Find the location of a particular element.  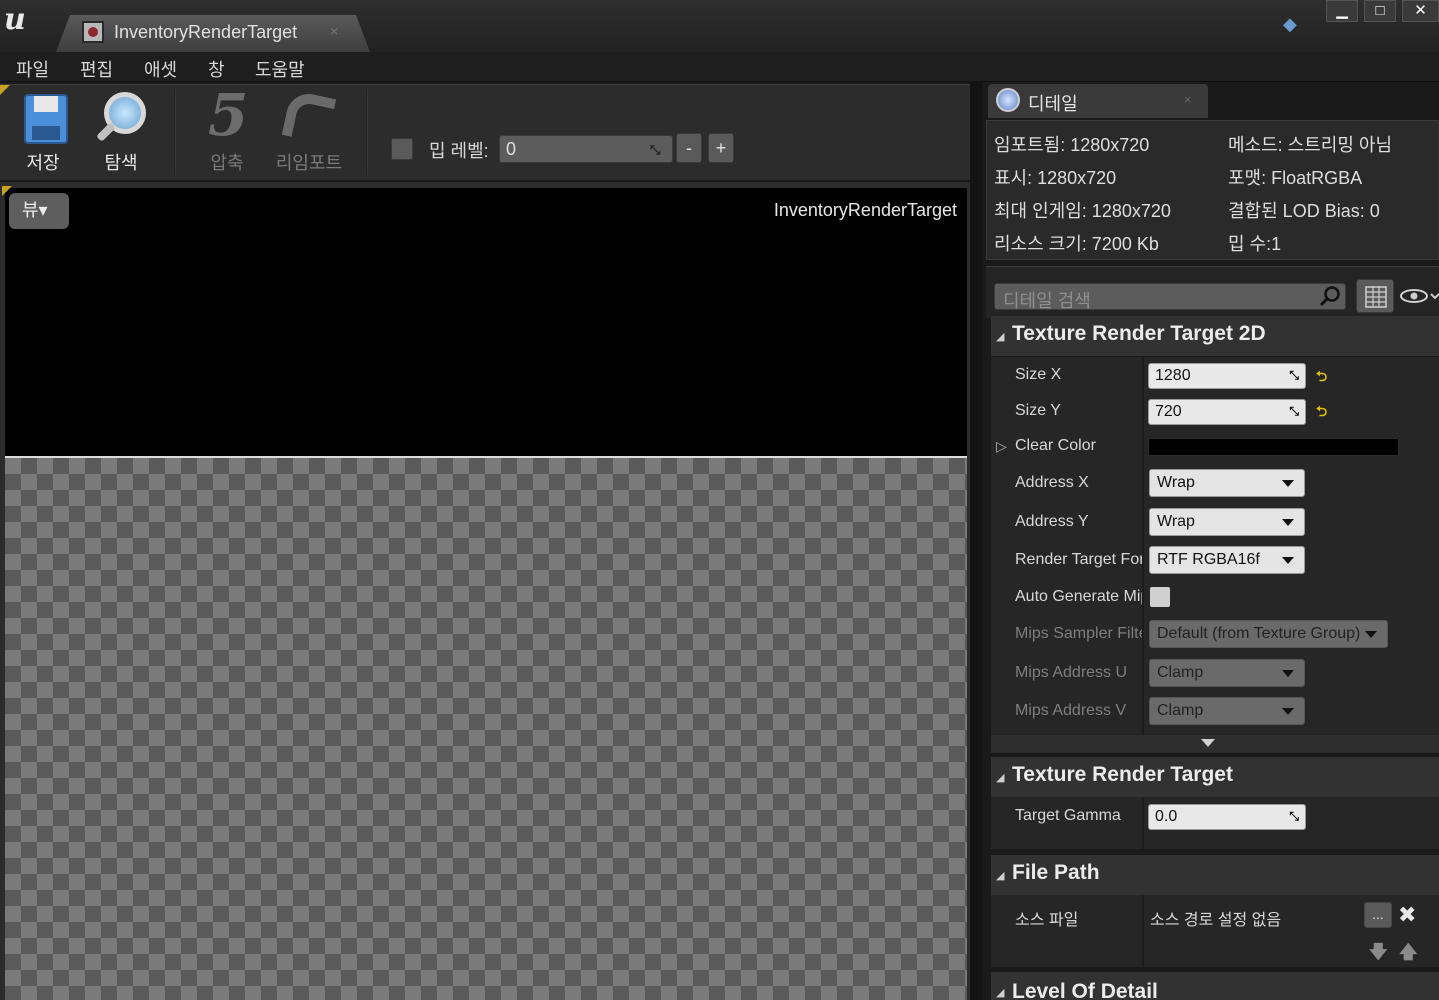

view-options-button: 뷰▾ is located at coordinates (39, 211).